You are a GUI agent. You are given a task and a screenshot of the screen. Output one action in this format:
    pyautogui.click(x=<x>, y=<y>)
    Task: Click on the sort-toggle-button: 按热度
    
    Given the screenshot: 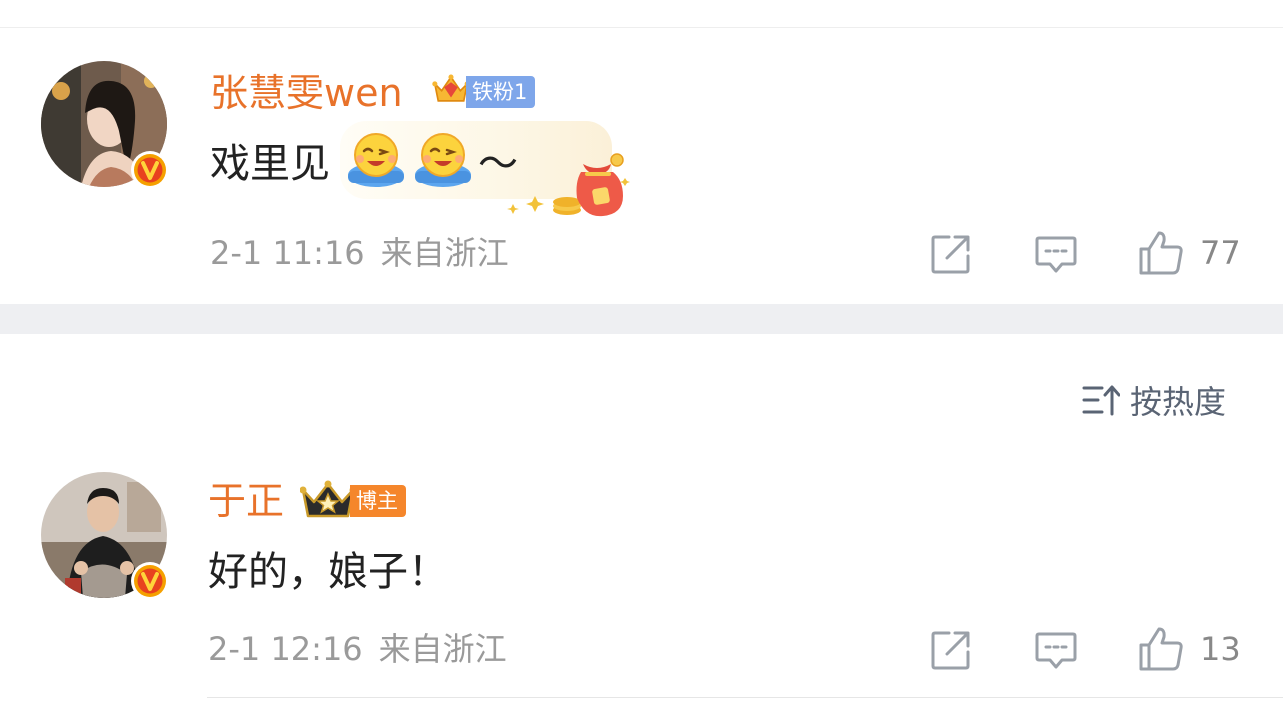 What is the action you would take?
    pyautogui.click(x=1154, y=400)
    